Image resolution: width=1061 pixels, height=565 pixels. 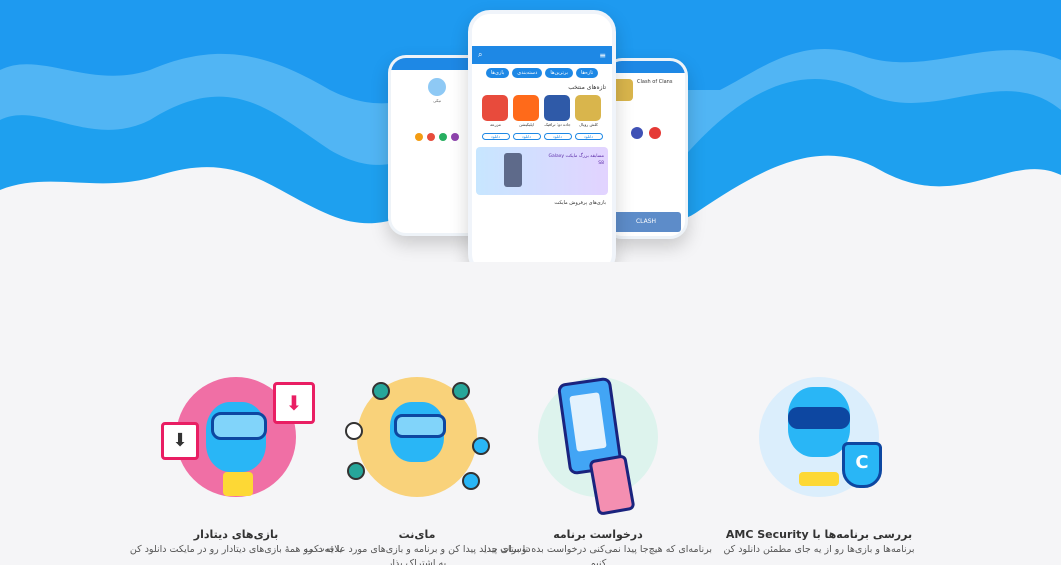 What do you see at coordinates (646, 148) in the screenshot?
I see `right-phone-mockup: Clash of Clans CLASH` at bounding box center [646, 148].